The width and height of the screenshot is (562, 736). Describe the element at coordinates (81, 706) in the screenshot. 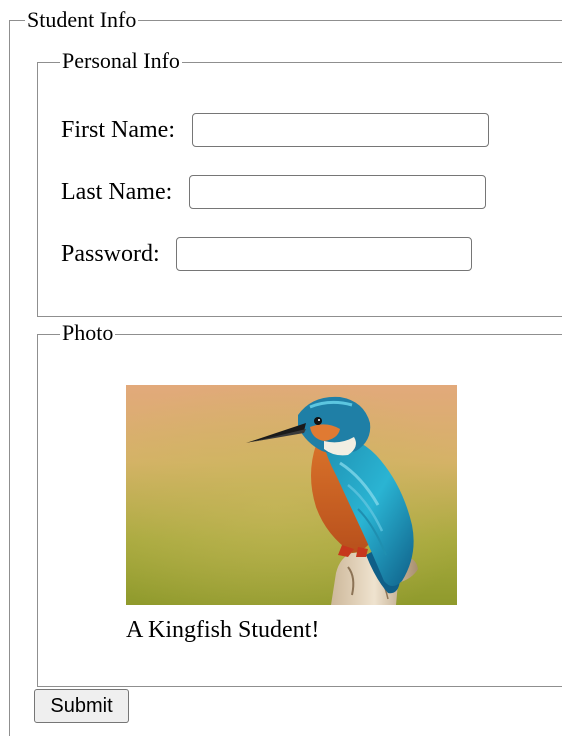

I see `submit-button: Submit` at that location.